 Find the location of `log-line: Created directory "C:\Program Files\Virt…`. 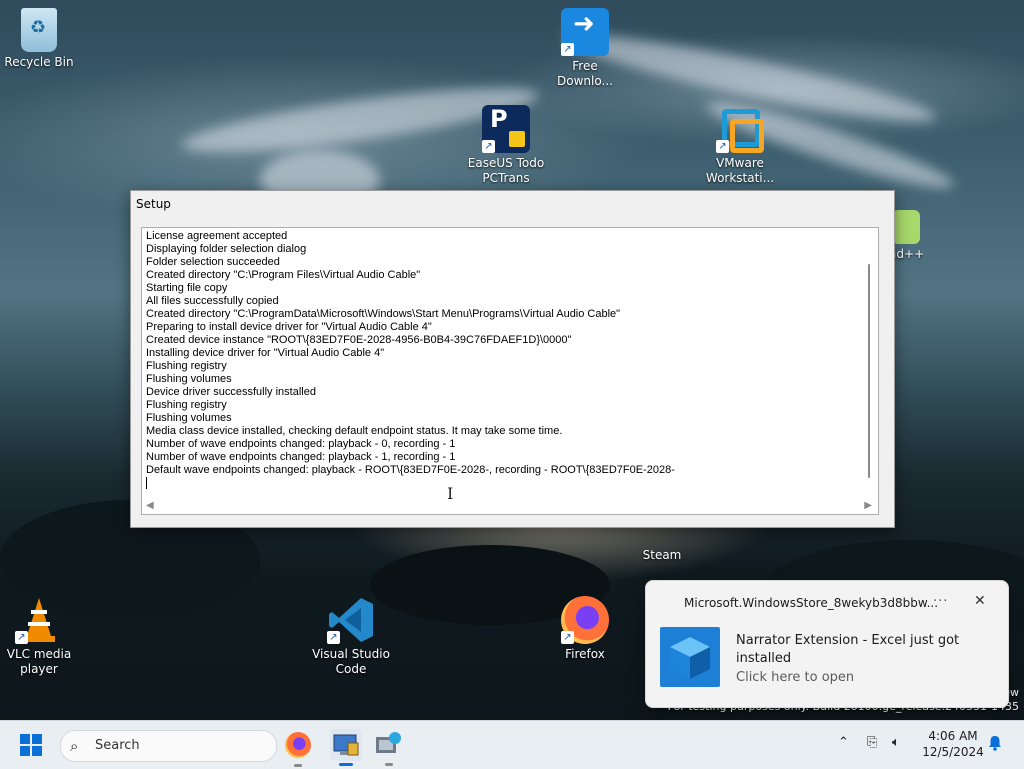

log-line: Created directory "C:\Program Files\Virt… is located at coordinates (283, 275).